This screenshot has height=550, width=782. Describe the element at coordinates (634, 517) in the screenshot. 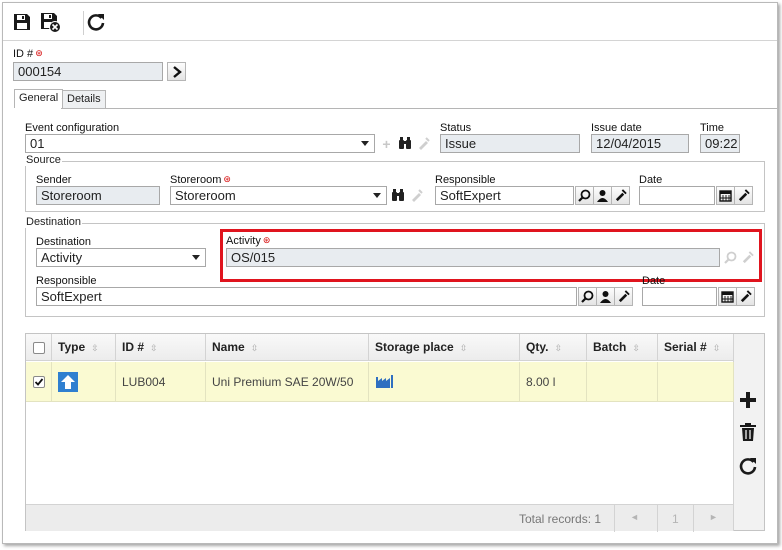

I see `previous-page-button: ◄` at that location.